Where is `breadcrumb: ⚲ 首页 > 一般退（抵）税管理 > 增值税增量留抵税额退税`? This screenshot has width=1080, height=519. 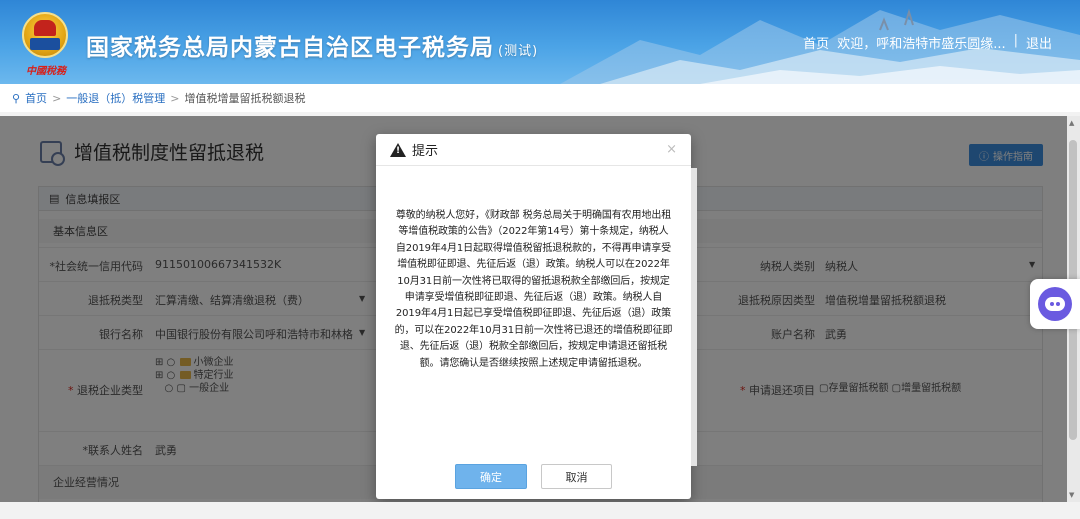
breadcrumb: ⚲ 首页 > 一般退（抵）税管理 > 增值税增量留抵税额退税 is located at coordinates (540, 98).